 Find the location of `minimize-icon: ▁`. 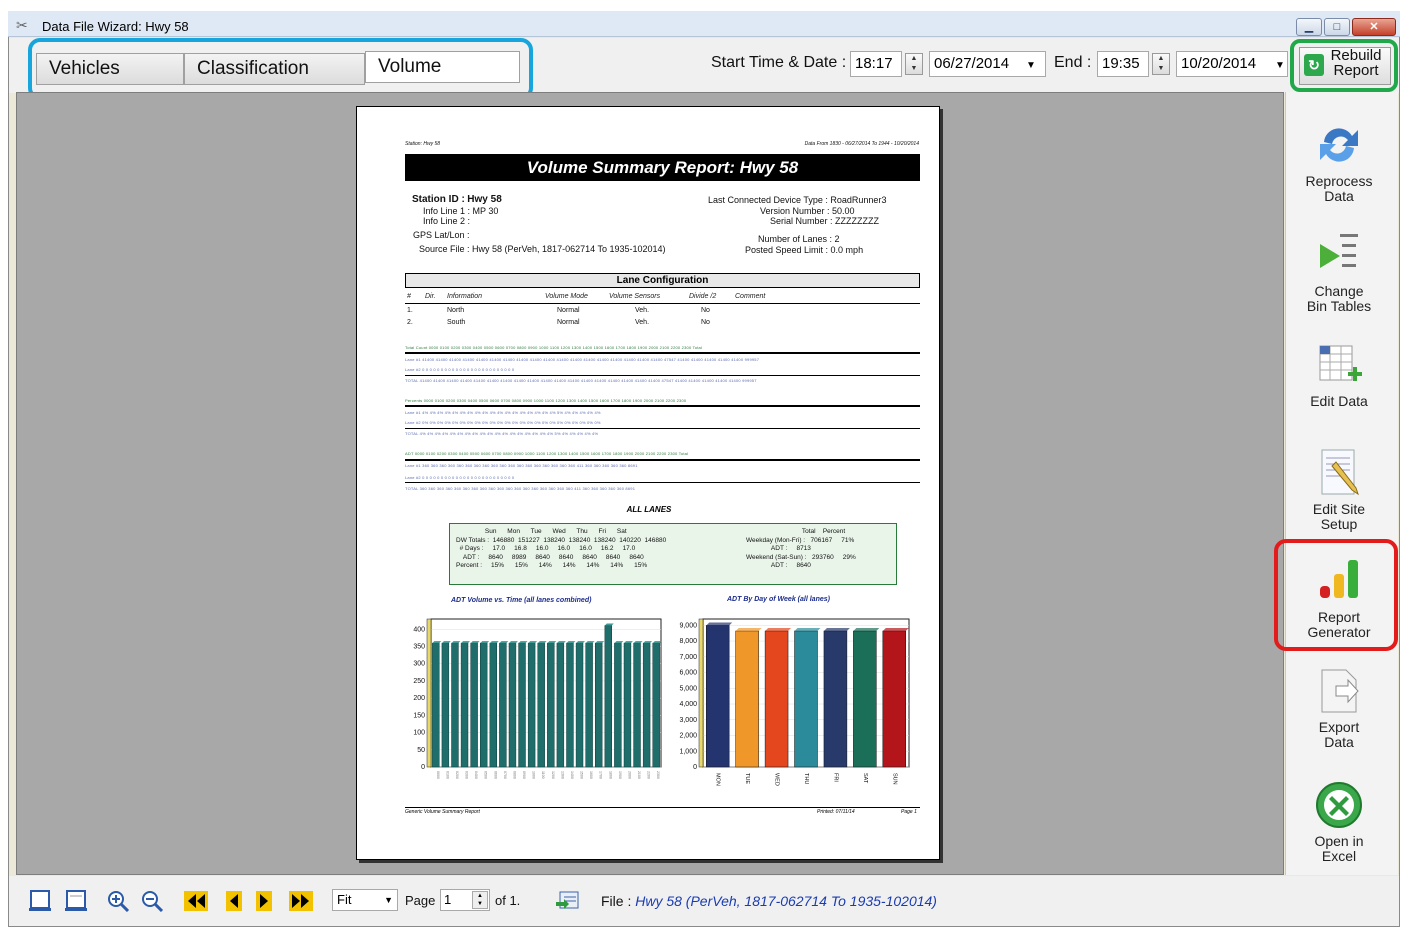

minimize-icon: ▁ is located at coordinates (1309, 27).